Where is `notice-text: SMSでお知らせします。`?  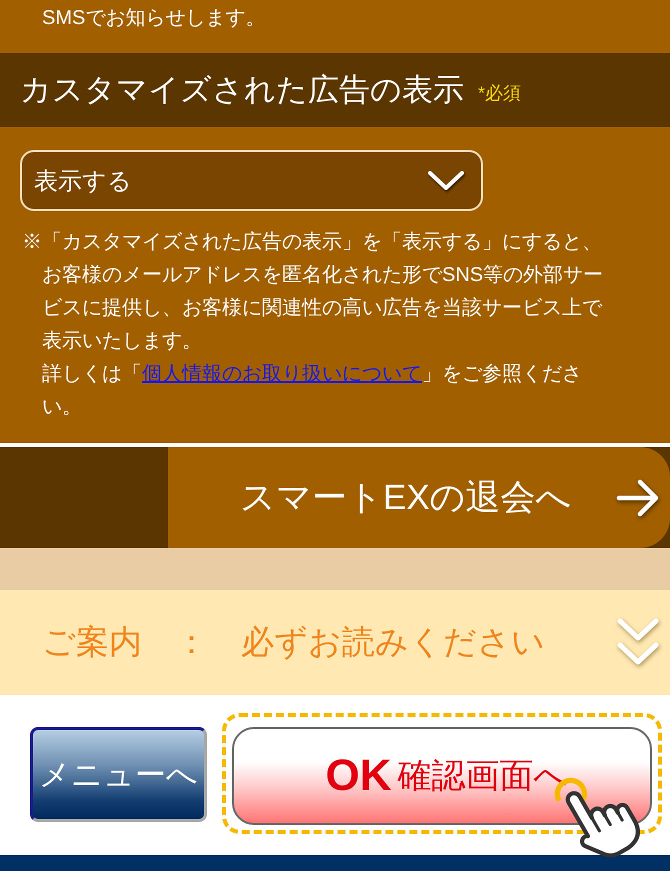
notice-text: SMSでお知らせします。 is located at coordinates (153, 18).